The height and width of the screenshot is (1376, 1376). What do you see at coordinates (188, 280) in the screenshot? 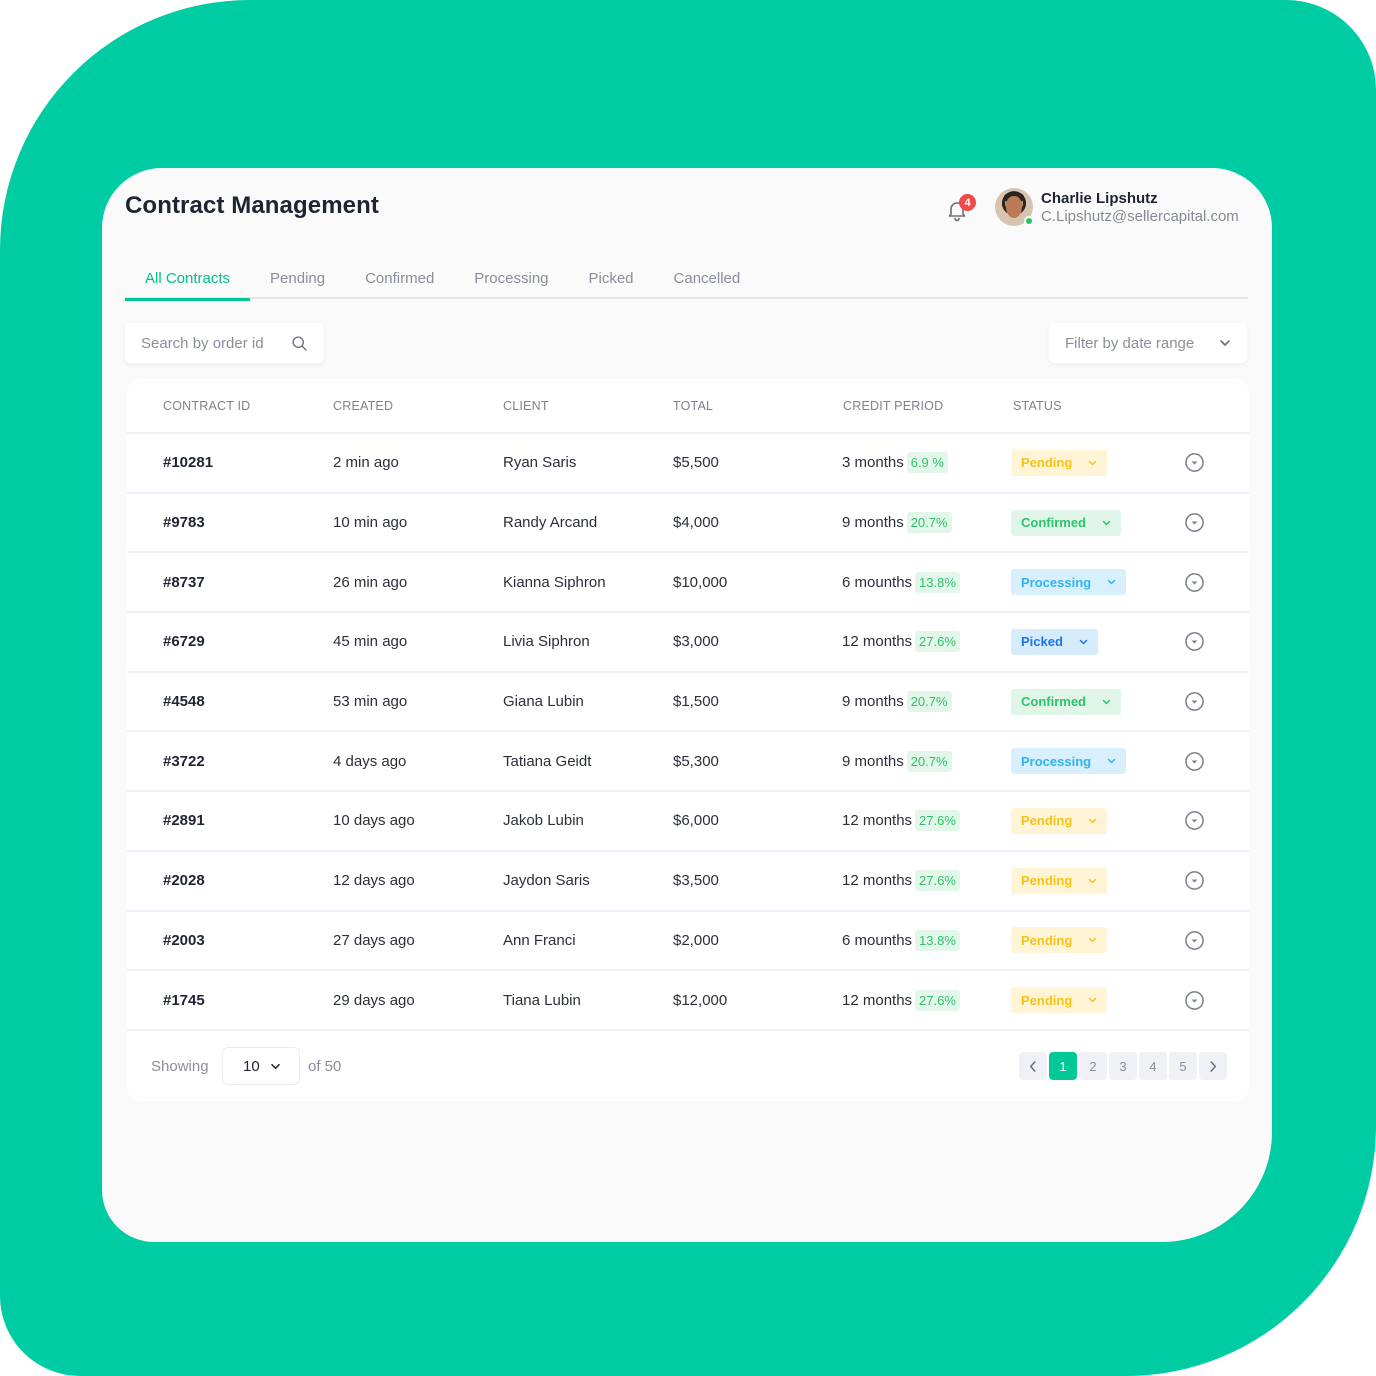
I see `tab-all-contracts: All Contracts` at bounding box center [188, 280].